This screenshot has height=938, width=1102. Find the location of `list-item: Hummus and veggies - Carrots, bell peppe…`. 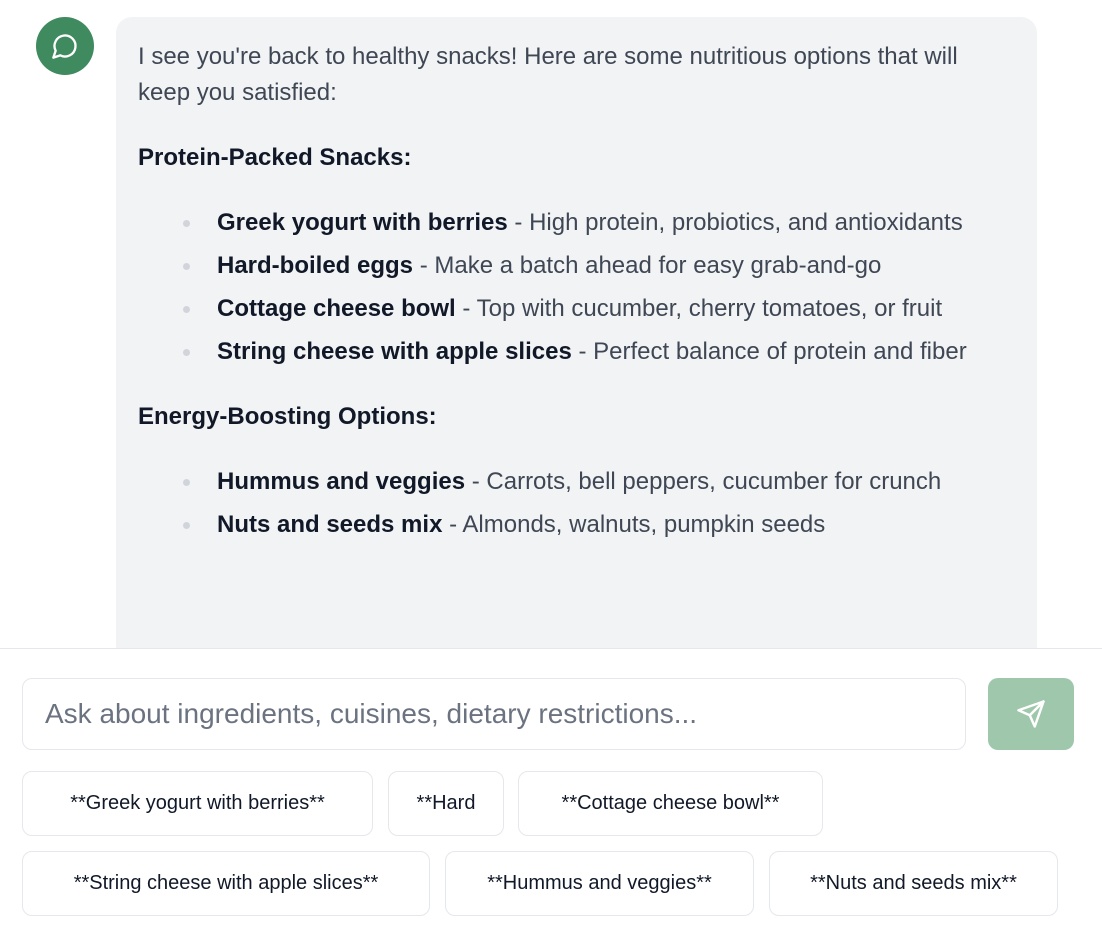

list-item: Hummus and veggies - Carrots, bell peppe… is located at coordinates (576, 482).